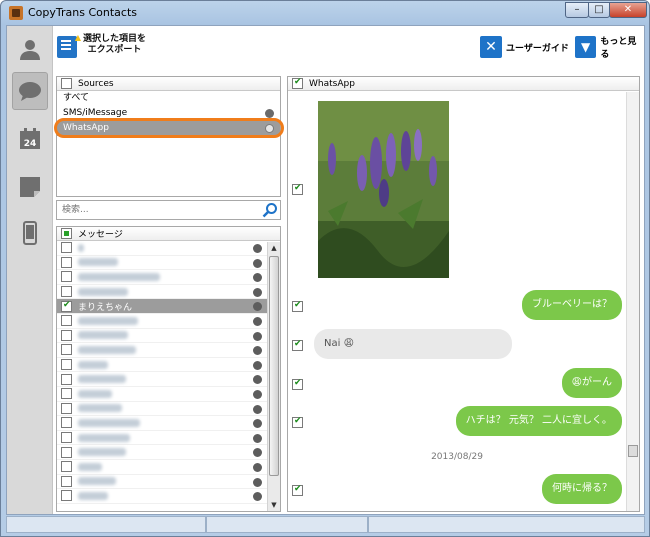 This screenshot has width=650, height=537. I want to click on nav-calendar: 24, so click(30, 139).